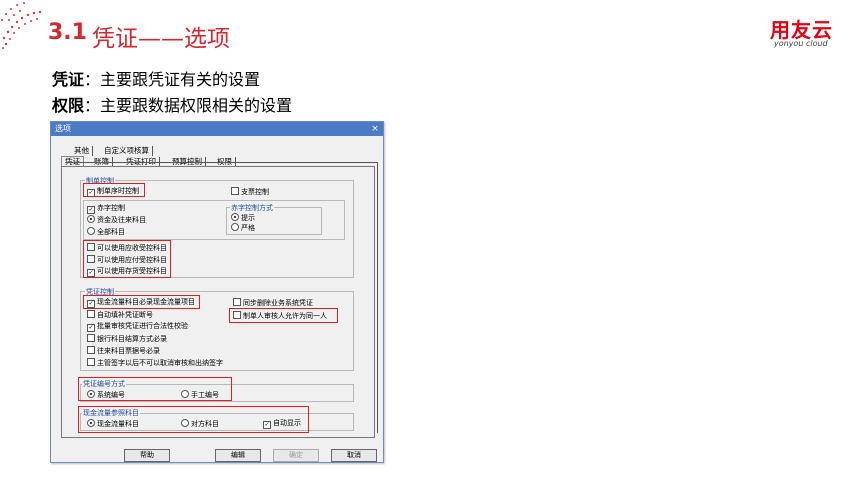 This screenshot has height=486, width=864. Describe the element at coordinates (248, 228) in the screenshot. I see `option-label: 严格` at that location.